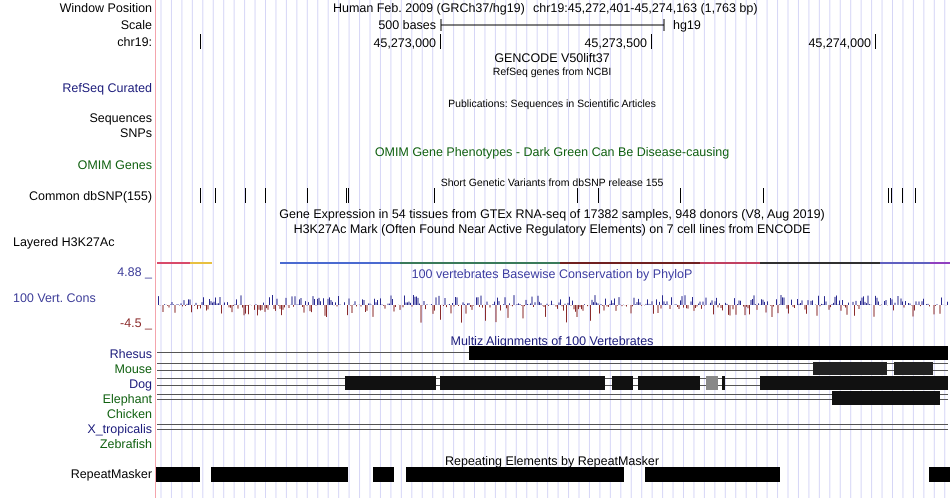 This screenshot has width=950, height=498. Describe the element at coordinates (552, 274) in the screenshot. I see `track-title: 100 vertebrates Basewise Conservation by PhyloP` at that location.